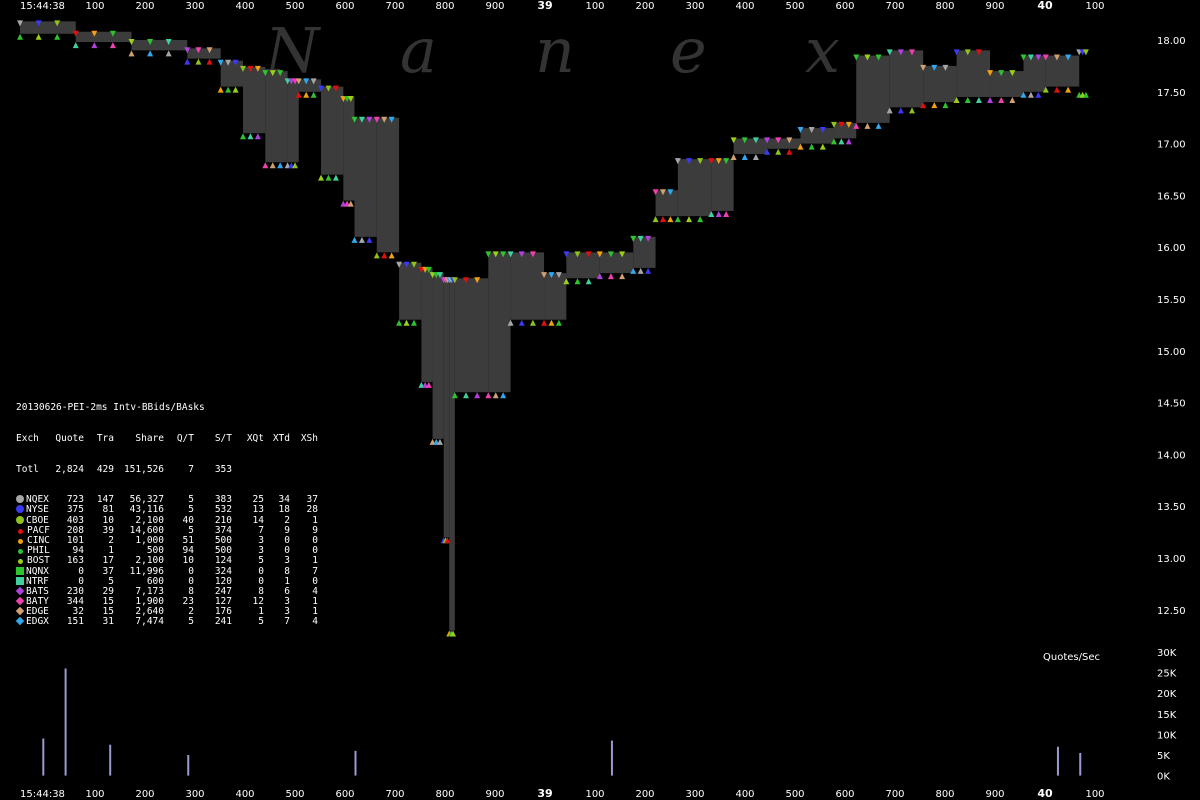 The width and height of the screenshot is (1200, 800). Describe the element at coordinates (149, 622) in the screenshot. I see `stats-cell: 7,474` at that location.